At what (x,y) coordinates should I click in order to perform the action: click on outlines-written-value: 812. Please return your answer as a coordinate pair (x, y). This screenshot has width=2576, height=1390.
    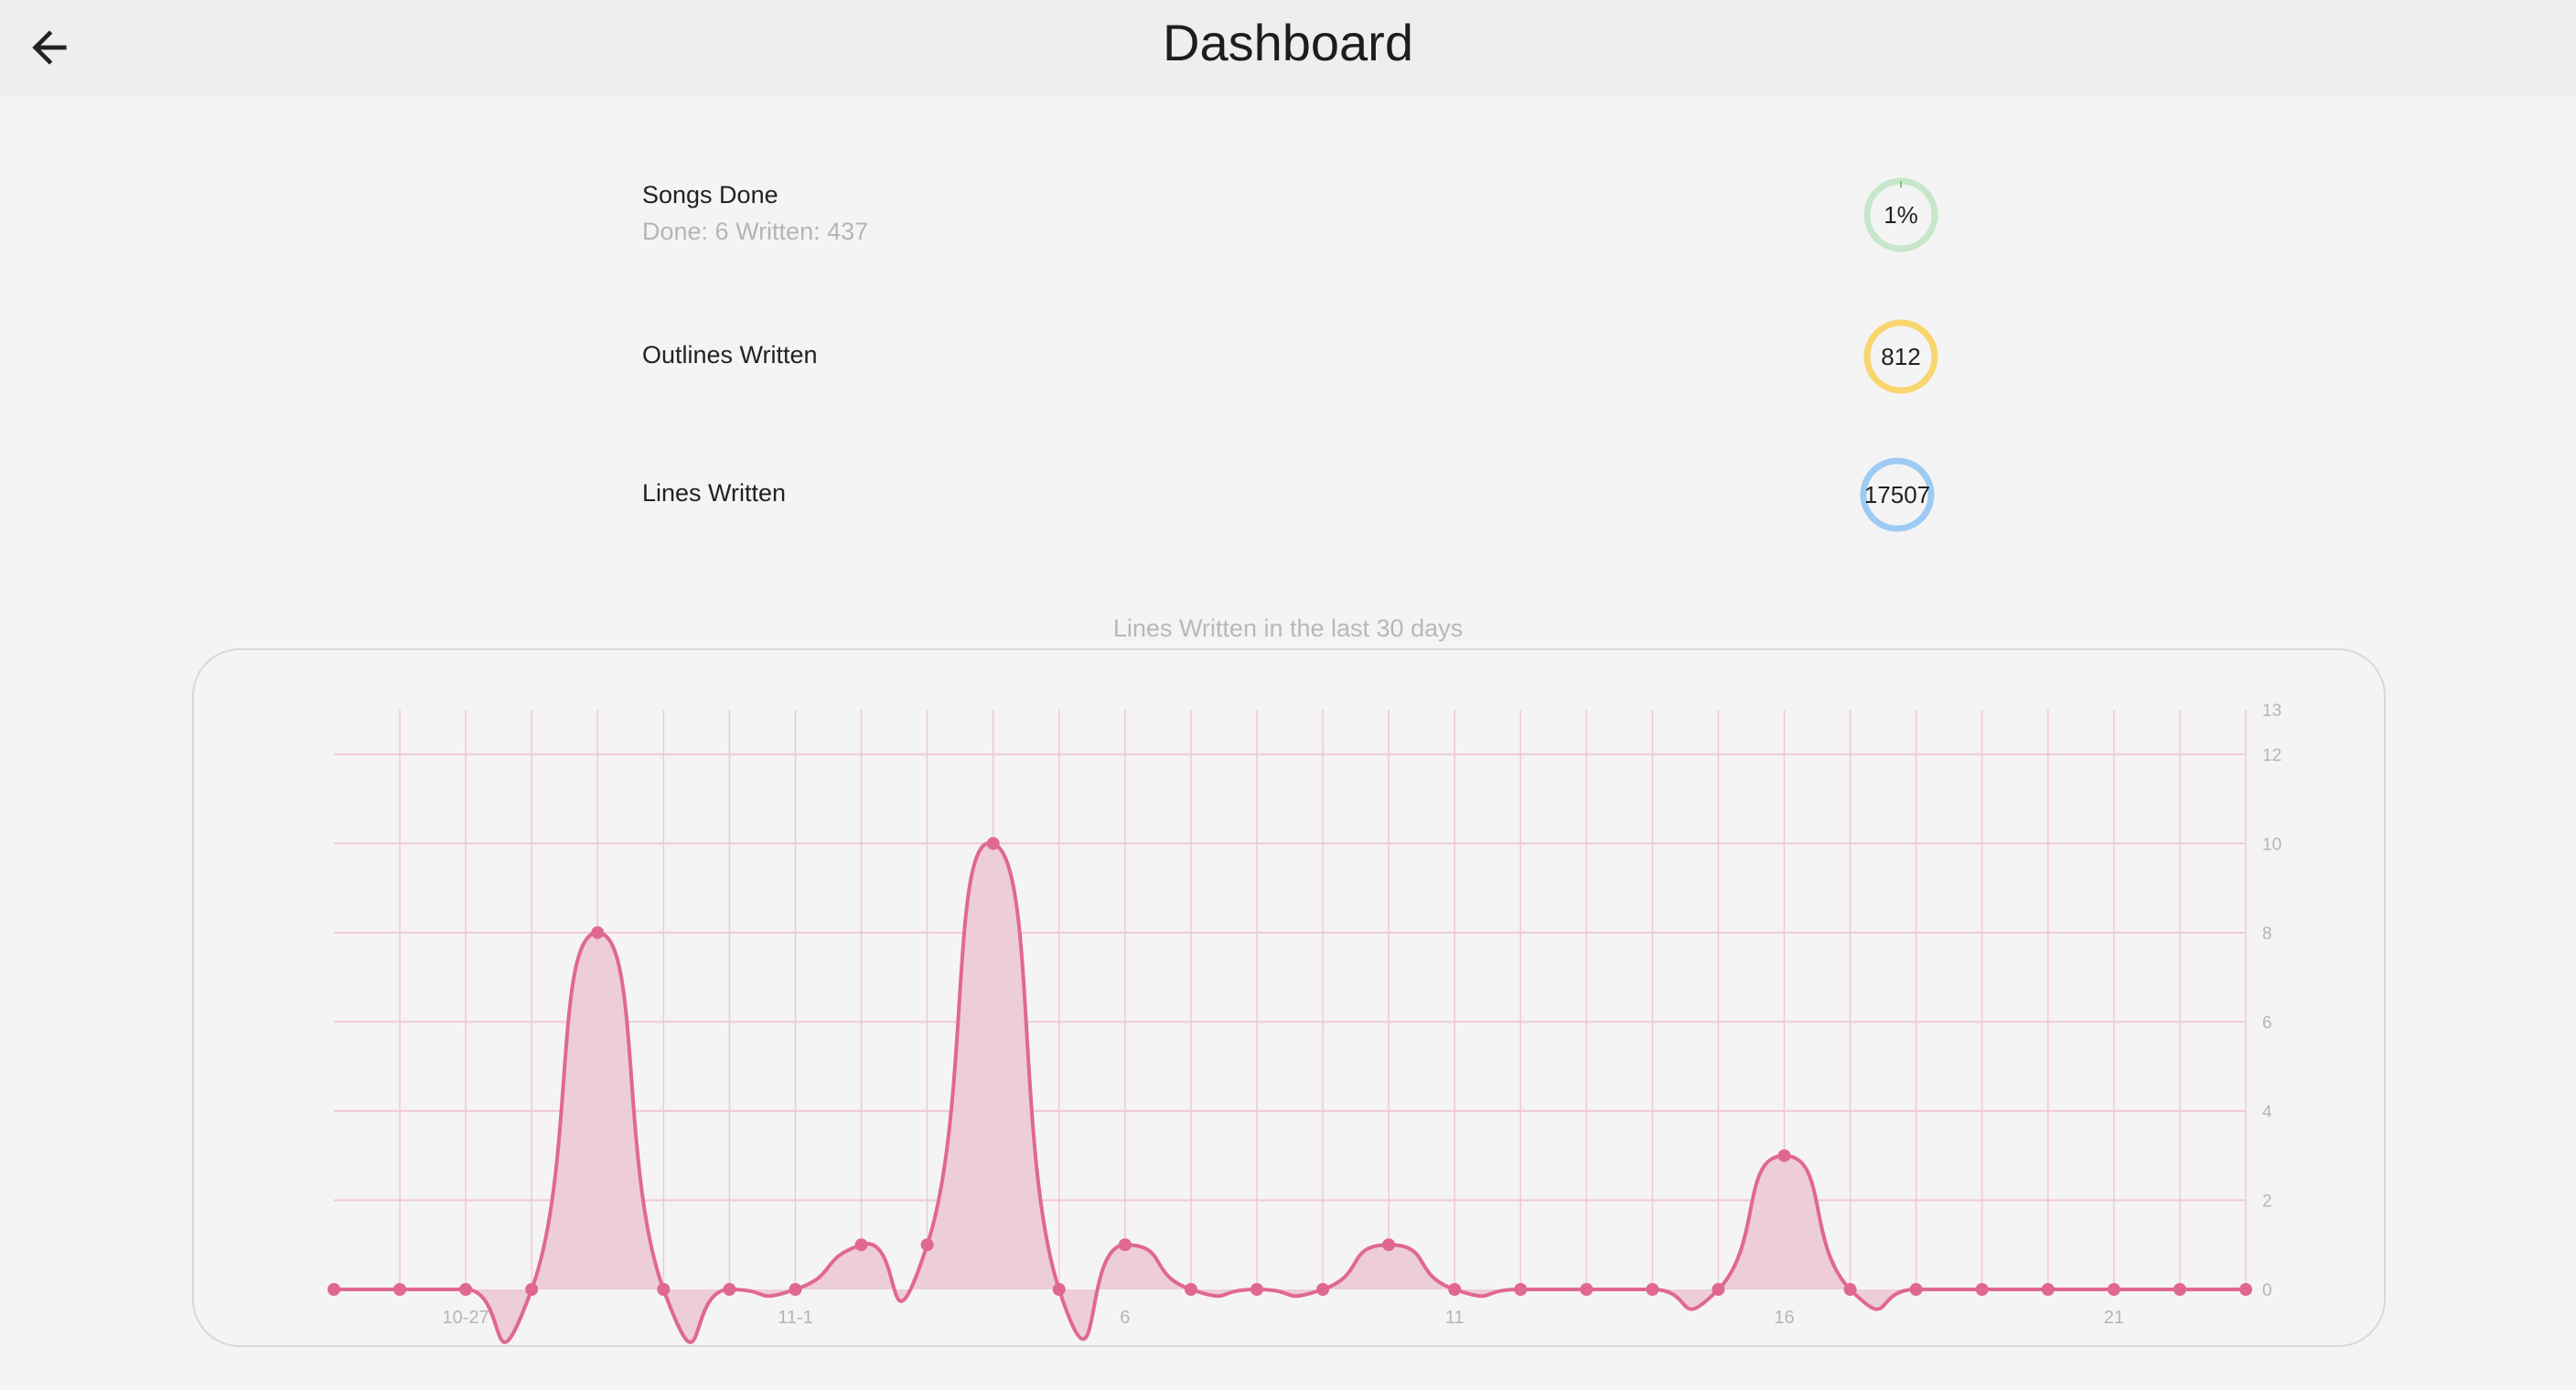
    Looking at the image, I should click on (1901, 357).